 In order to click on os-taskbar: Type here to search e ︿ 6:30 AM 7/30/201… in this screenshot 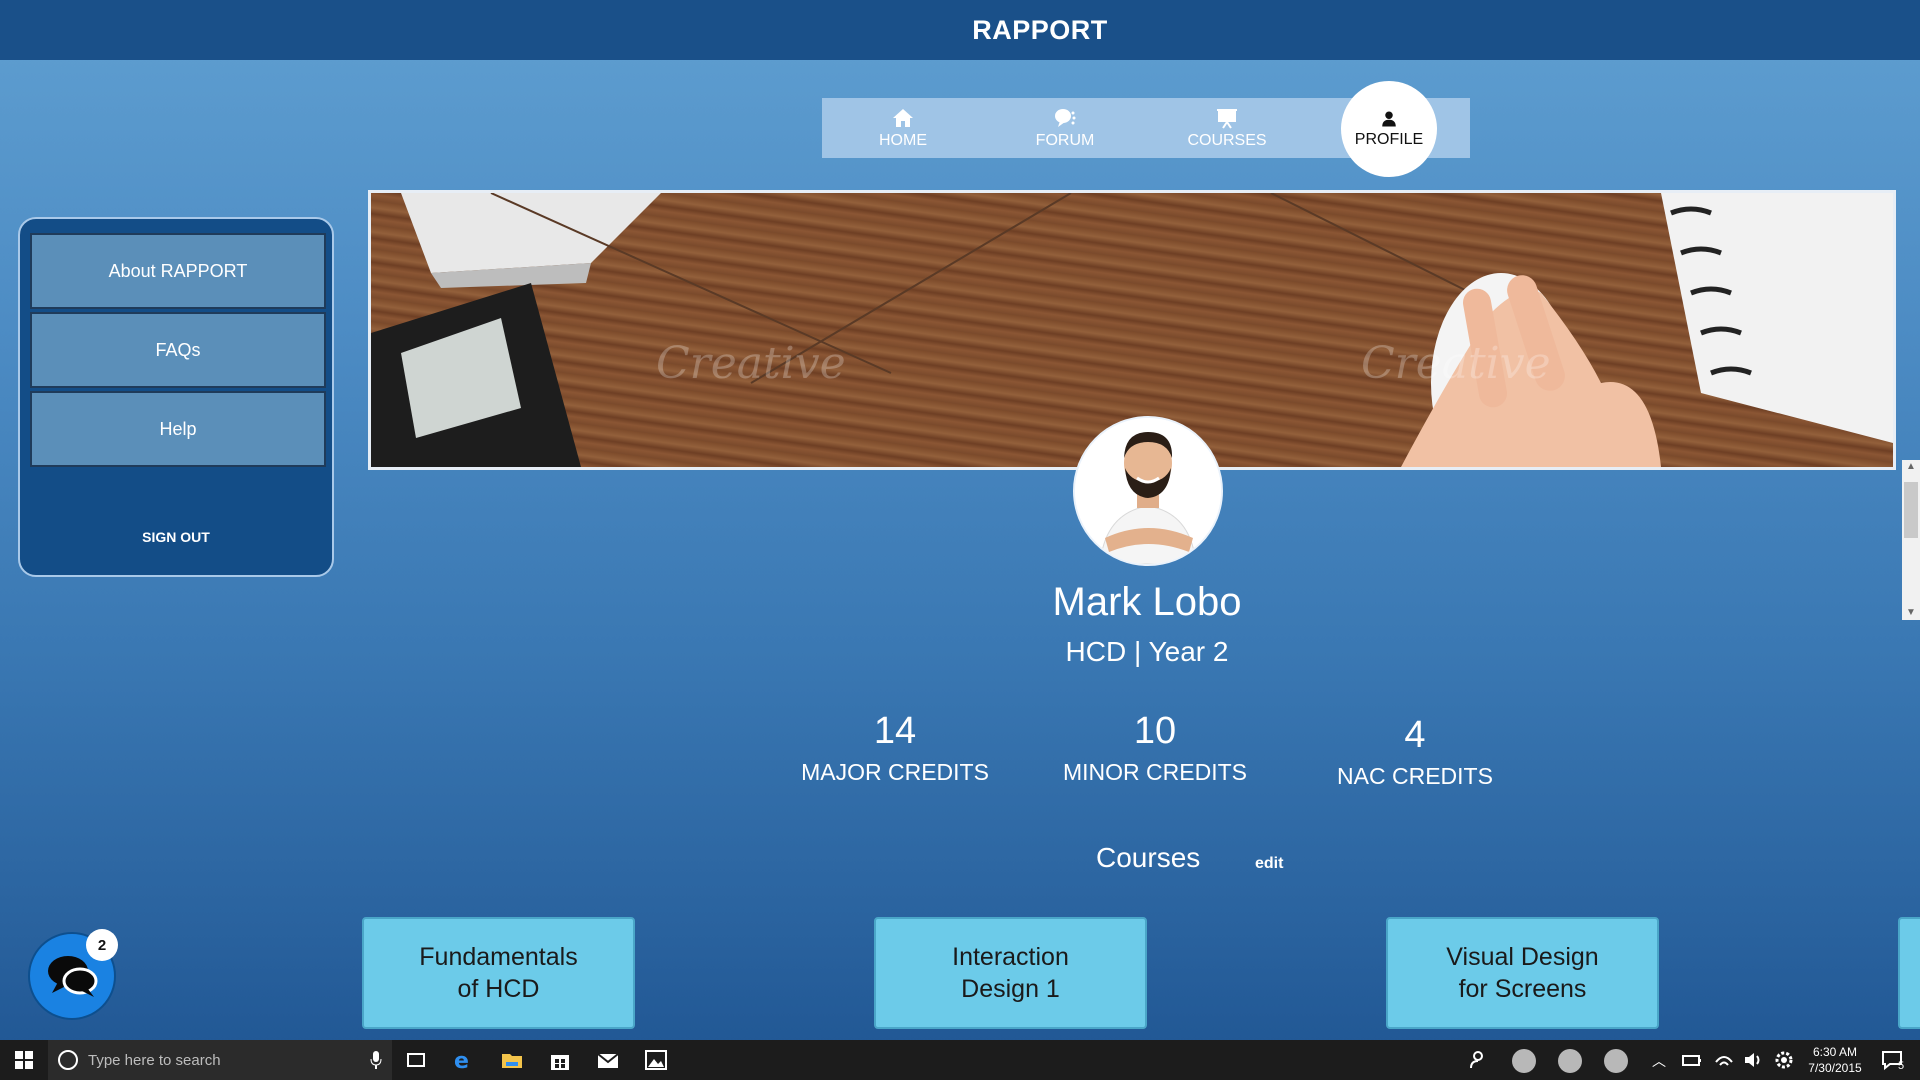, I will do `click(960, 1060)`.